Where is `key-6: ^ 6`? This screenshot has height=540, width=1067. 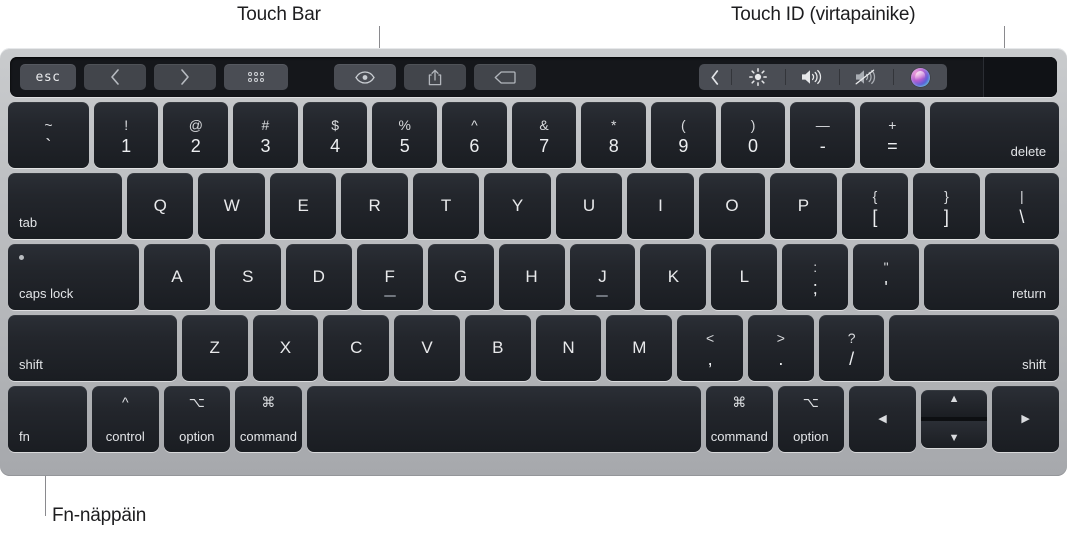
key-6: ^ 6 is located at coordinates (474, 135).